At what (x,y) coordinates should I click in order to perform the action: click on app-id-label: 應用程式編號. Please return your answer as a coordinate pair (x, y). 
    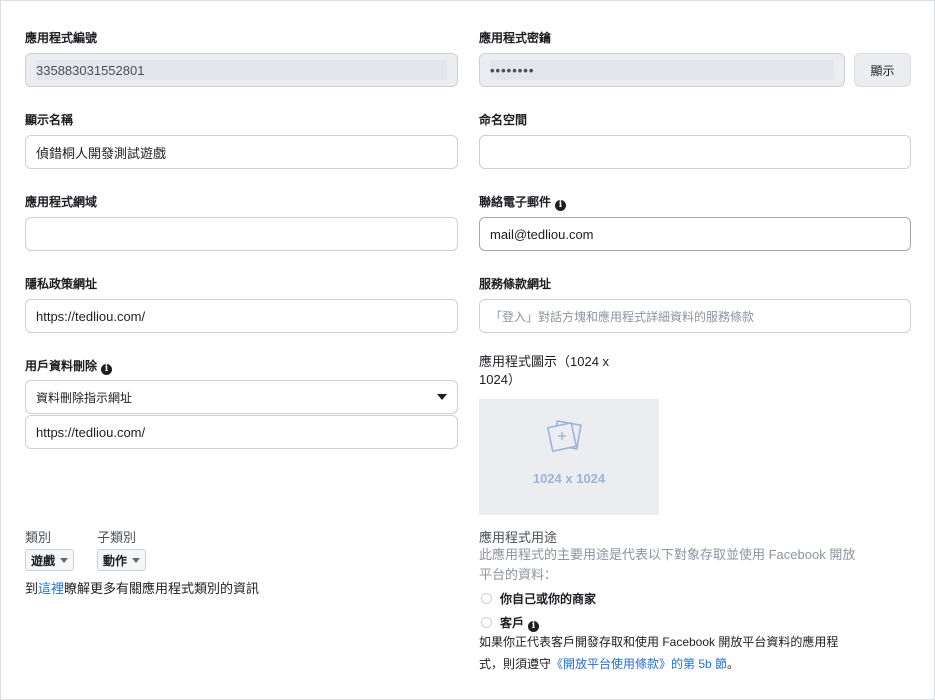
    Looking at the image, I should click on (61, 38).